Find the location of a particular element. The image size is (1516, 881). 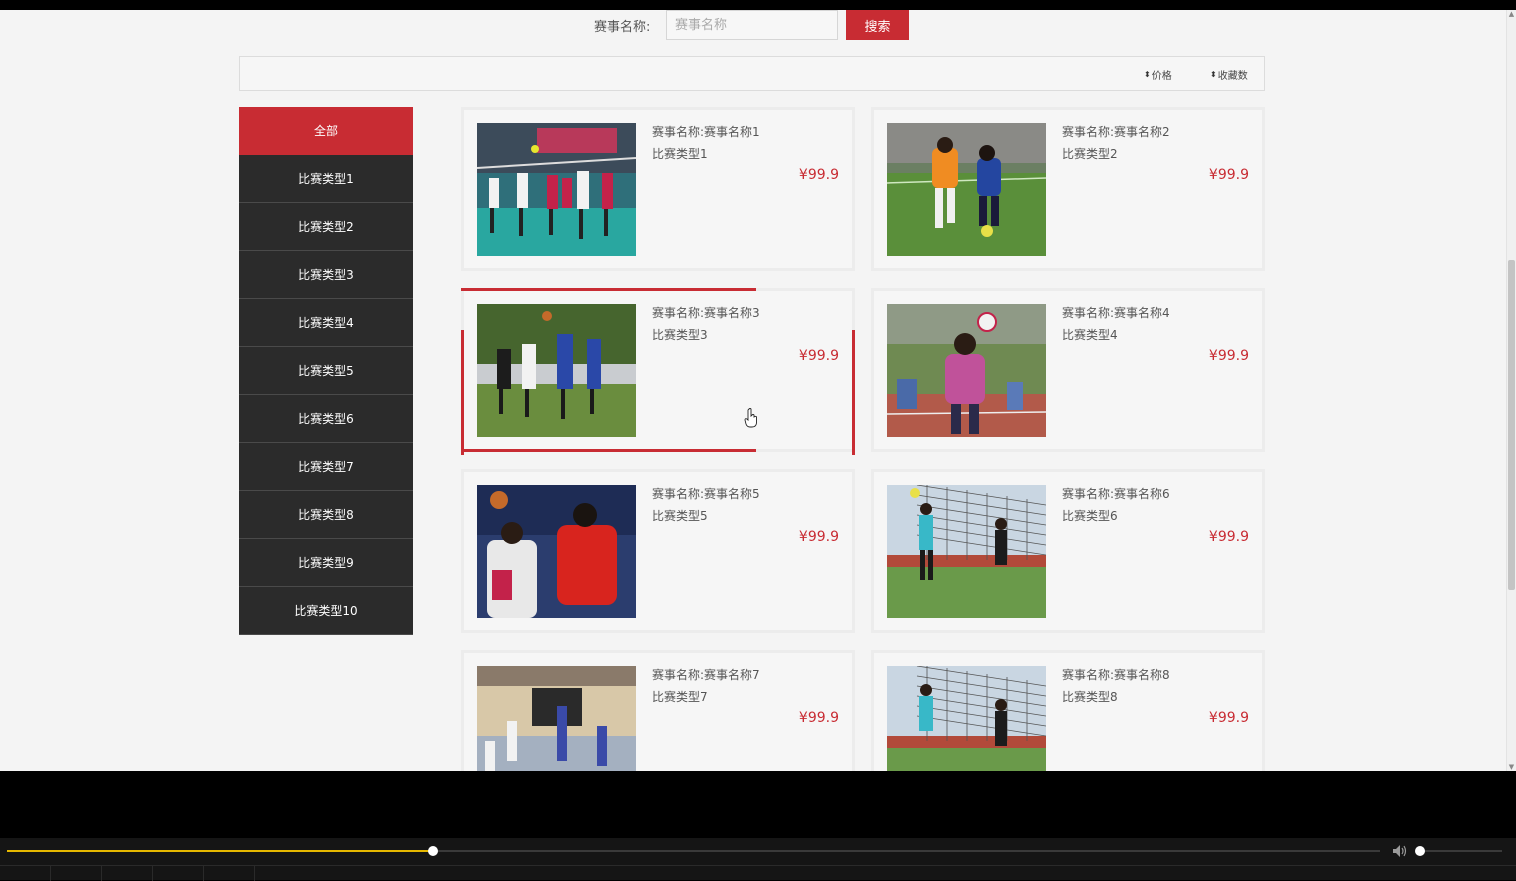

event-name: 赛事名称7 is located at coordinates (732, 675).